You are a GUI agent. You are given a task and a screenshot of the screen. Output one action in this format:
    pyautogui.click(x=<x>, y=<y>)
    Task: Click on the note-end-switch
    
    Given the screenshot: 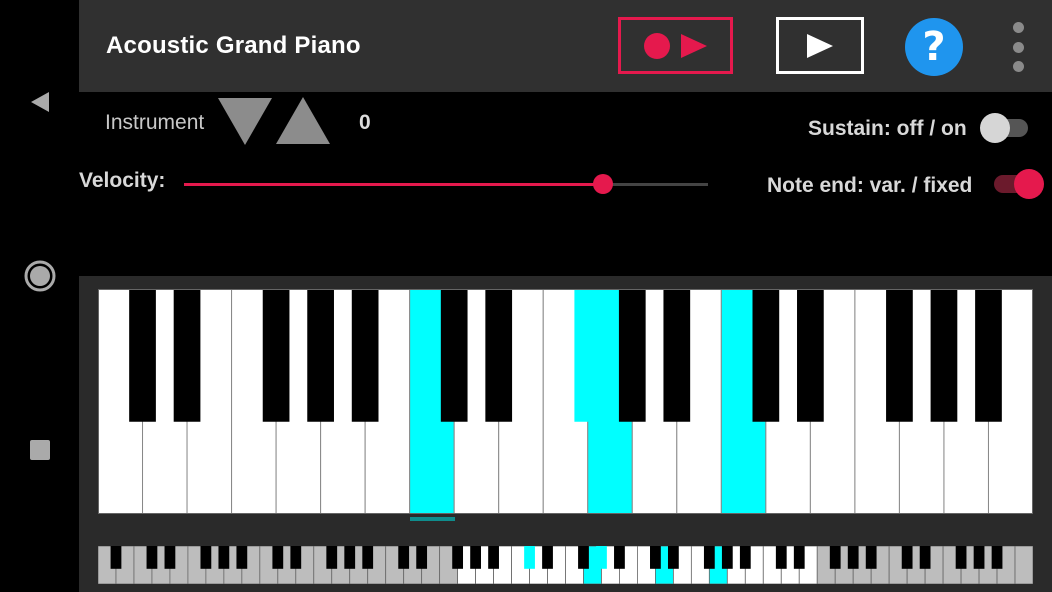 What is the action you would take?
    pyautogui.click(x=1018, y=184)
    